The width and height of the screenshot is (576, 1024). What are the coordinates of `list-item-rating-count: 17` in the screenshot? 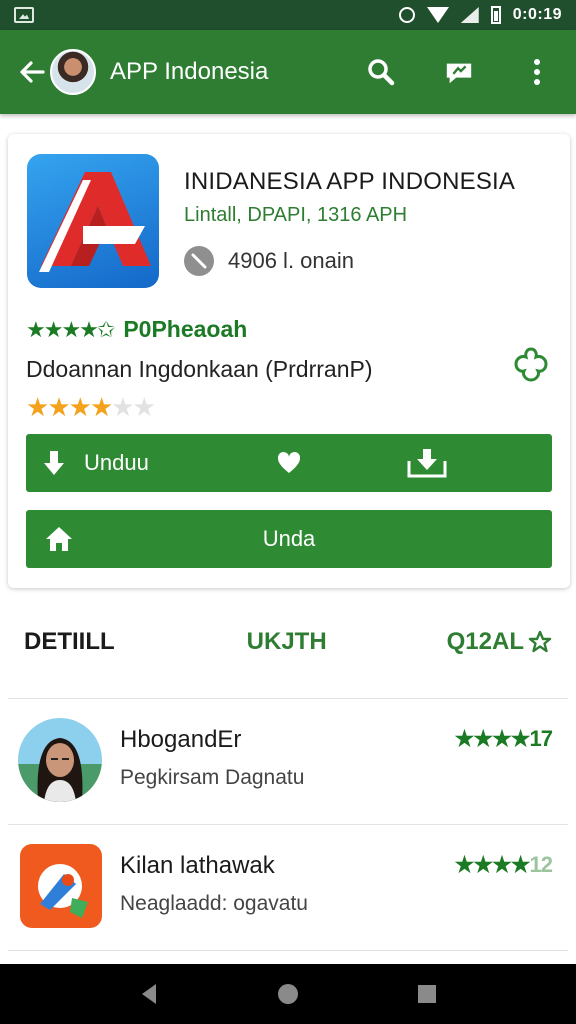 It's located at (541, 738).